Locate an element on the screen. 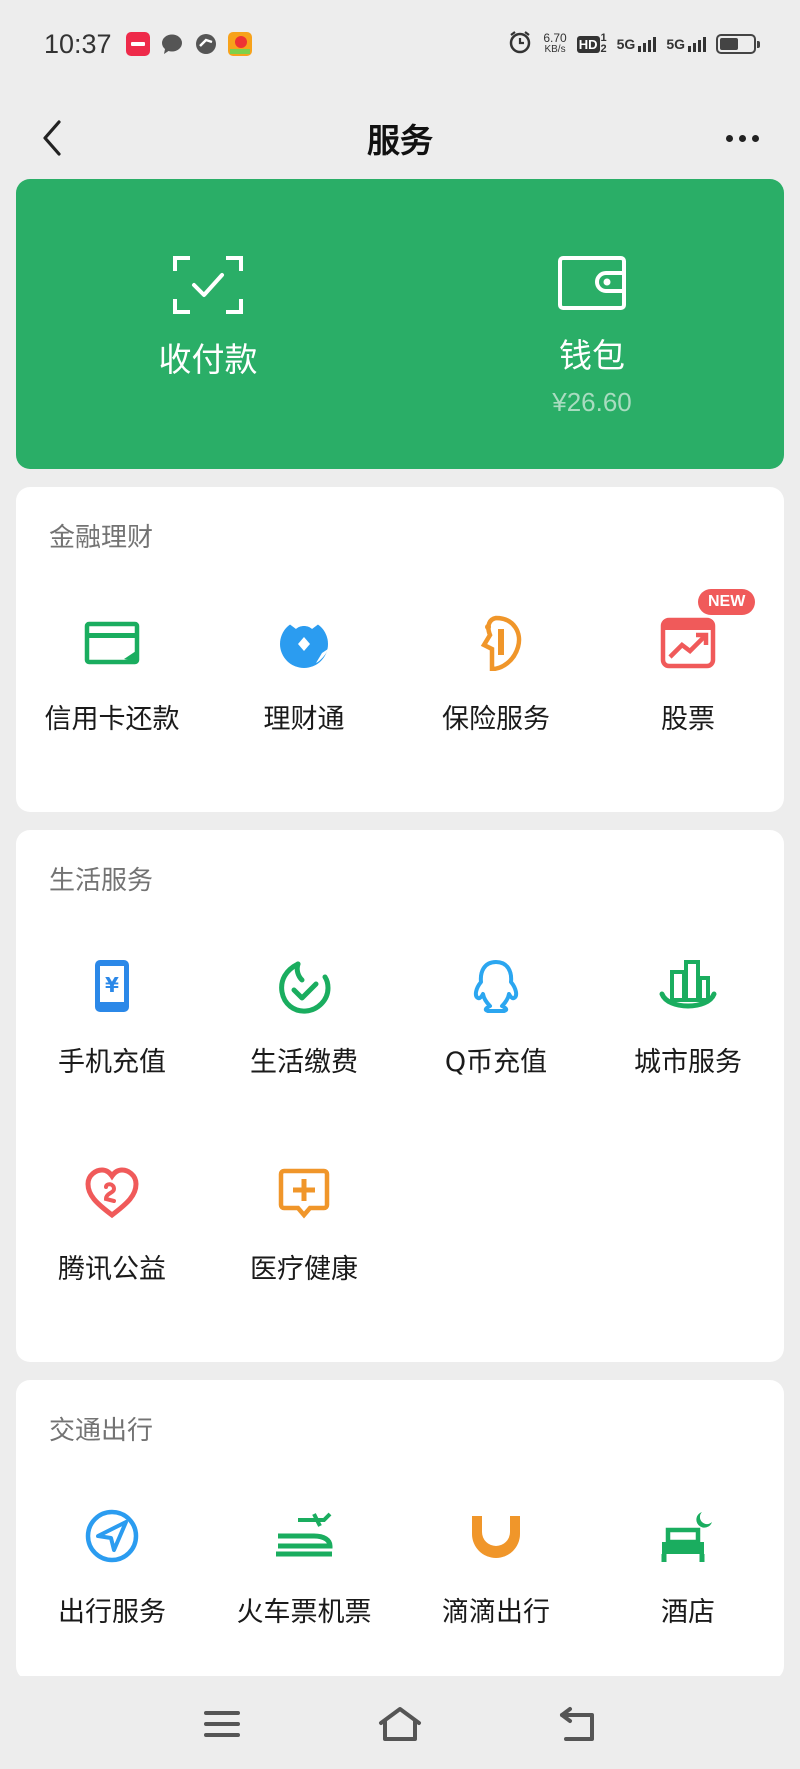 The image size is (800, 1769). hotel-icon is located at coordinates (688, 1536).